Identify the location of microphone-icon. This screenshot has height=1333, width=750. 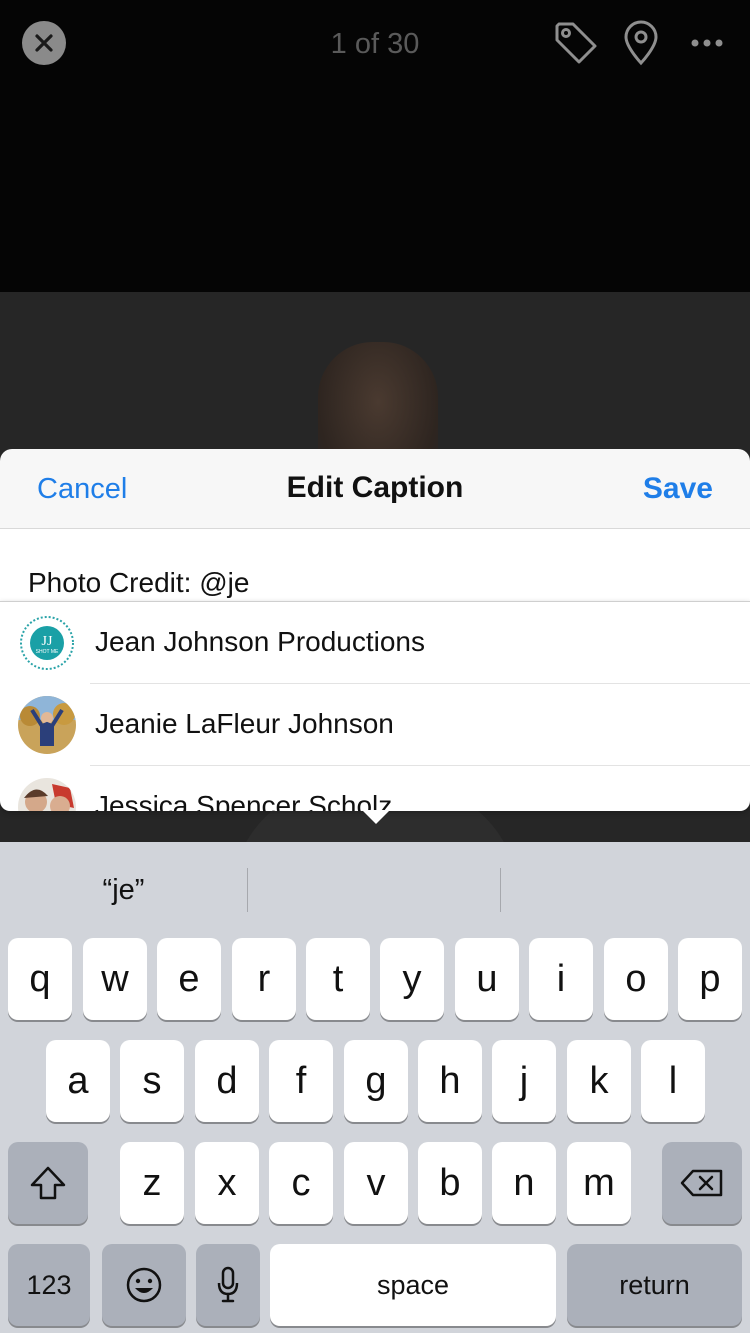
(228, 1284).